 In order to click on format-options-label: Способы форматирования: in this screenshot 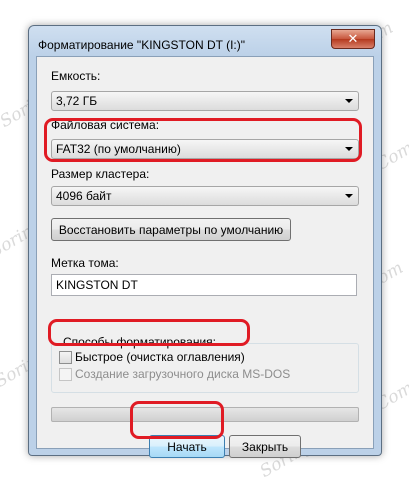, I will do `click(139, 342)`.